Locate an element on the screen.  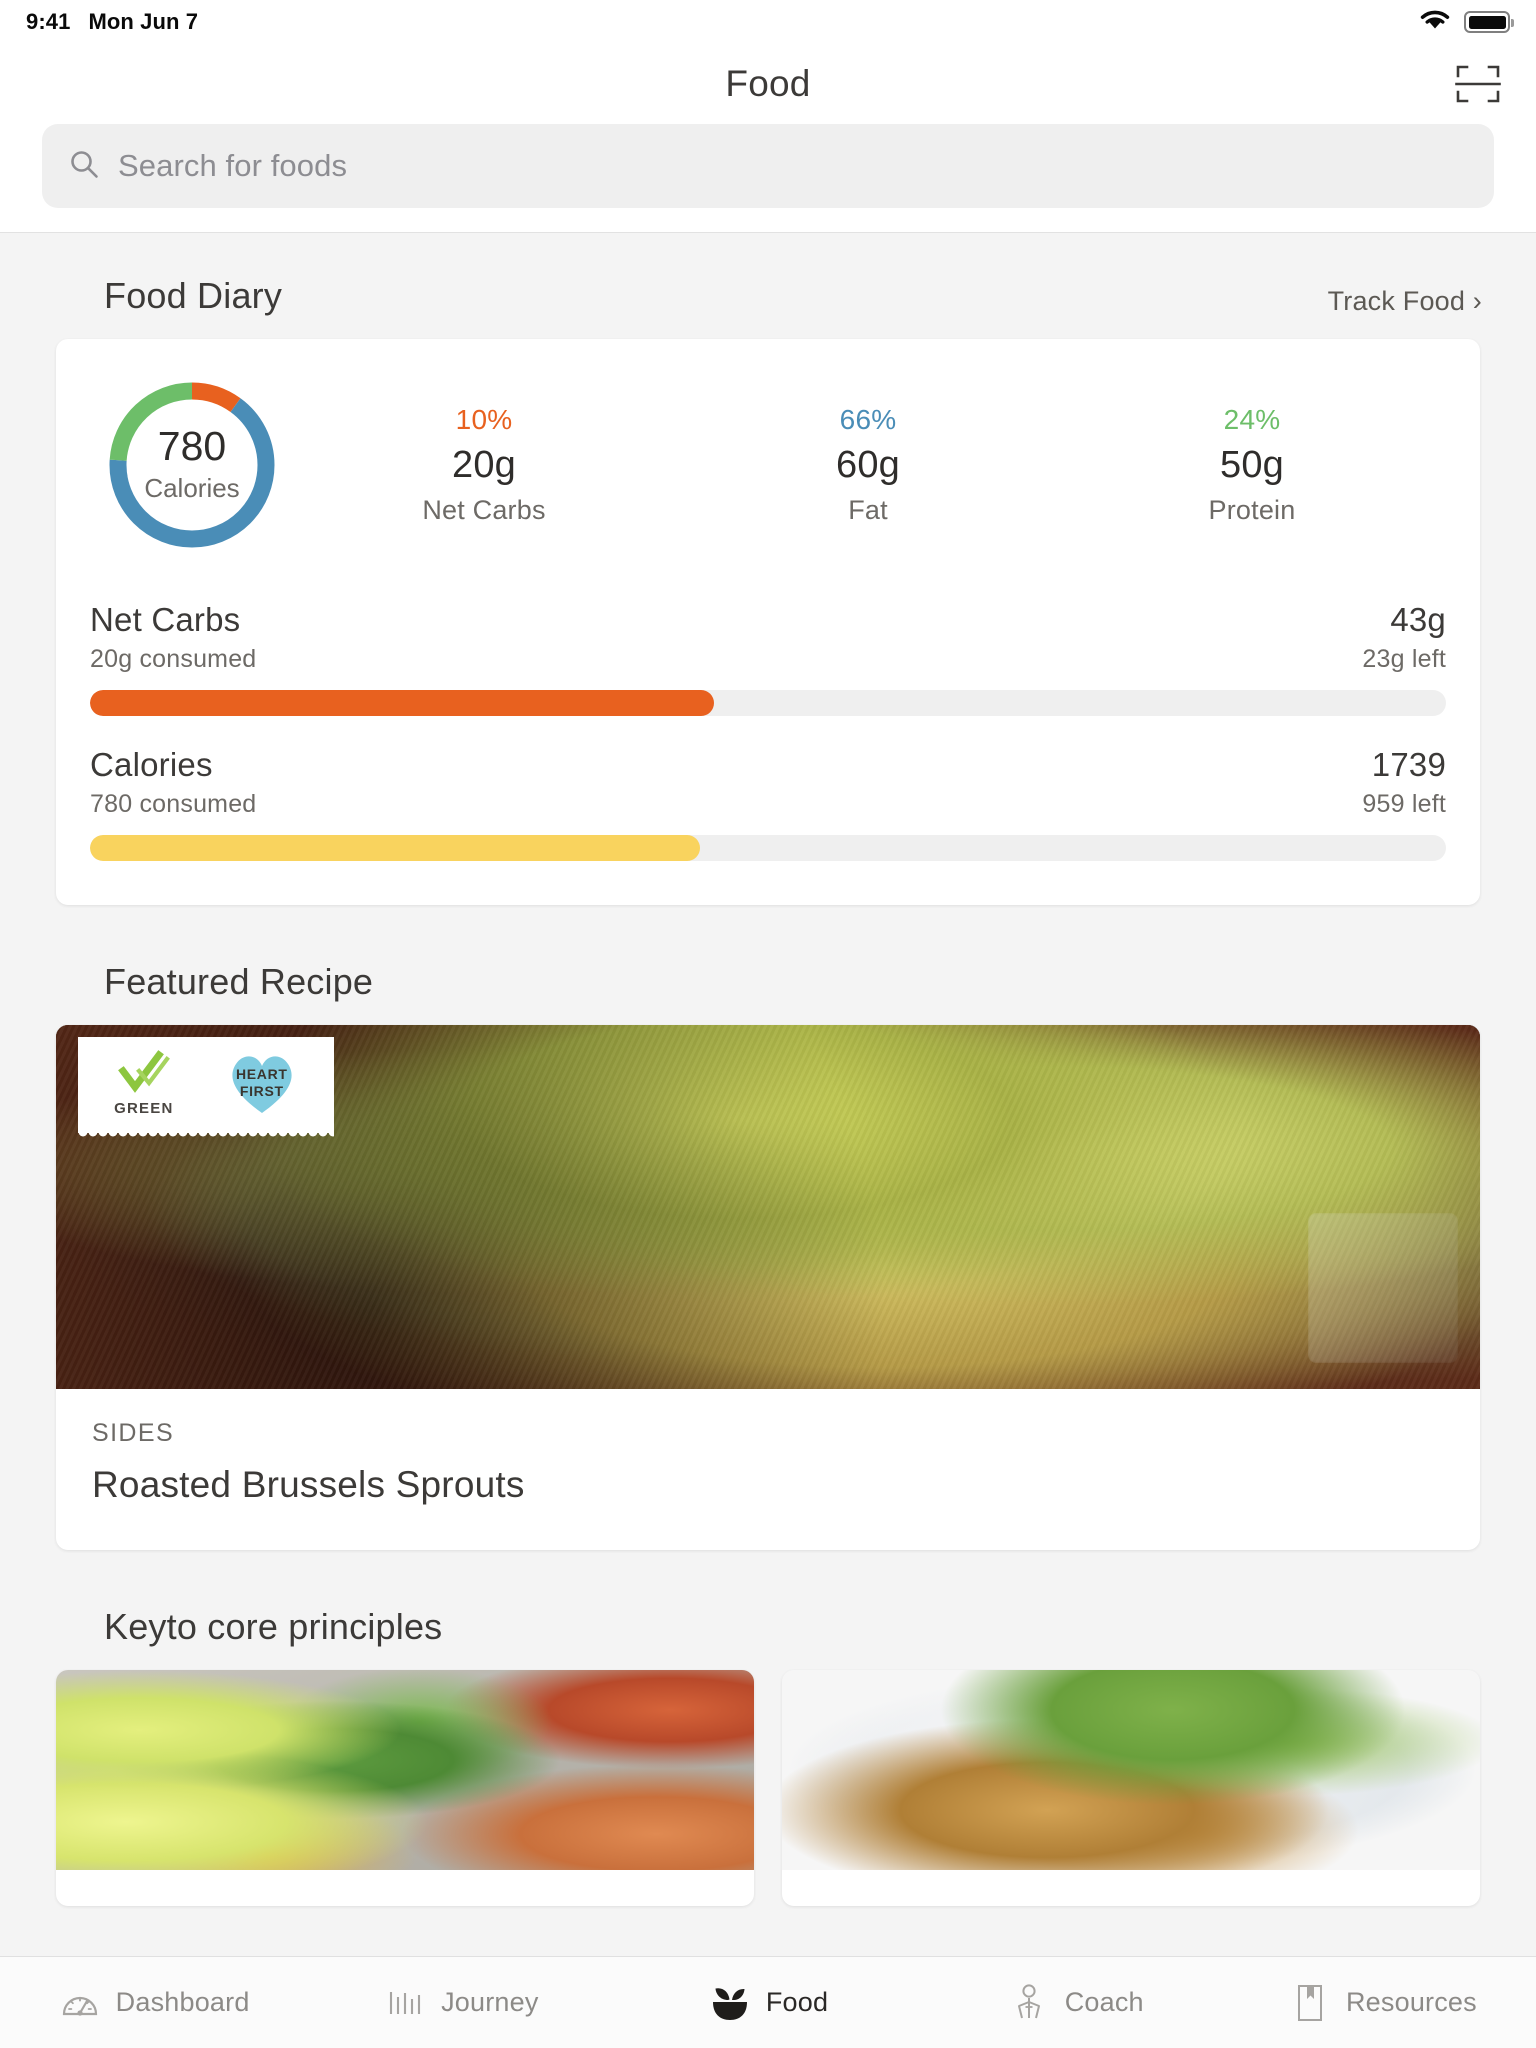
heart-first-badge: HEART FIRST is located at coordinates (262, 1083).